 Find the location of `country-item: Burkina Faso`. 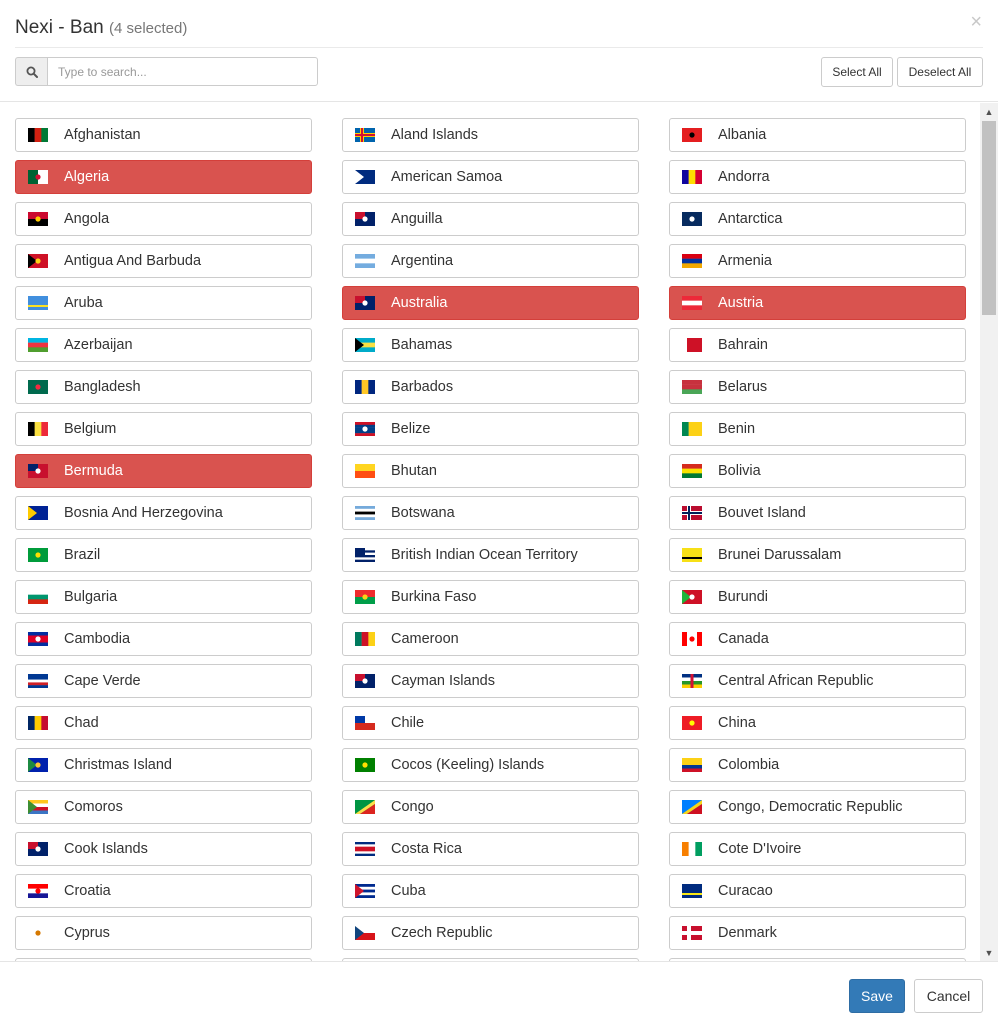

country-item: Burkina Faso is located at coordinates (490, 597).